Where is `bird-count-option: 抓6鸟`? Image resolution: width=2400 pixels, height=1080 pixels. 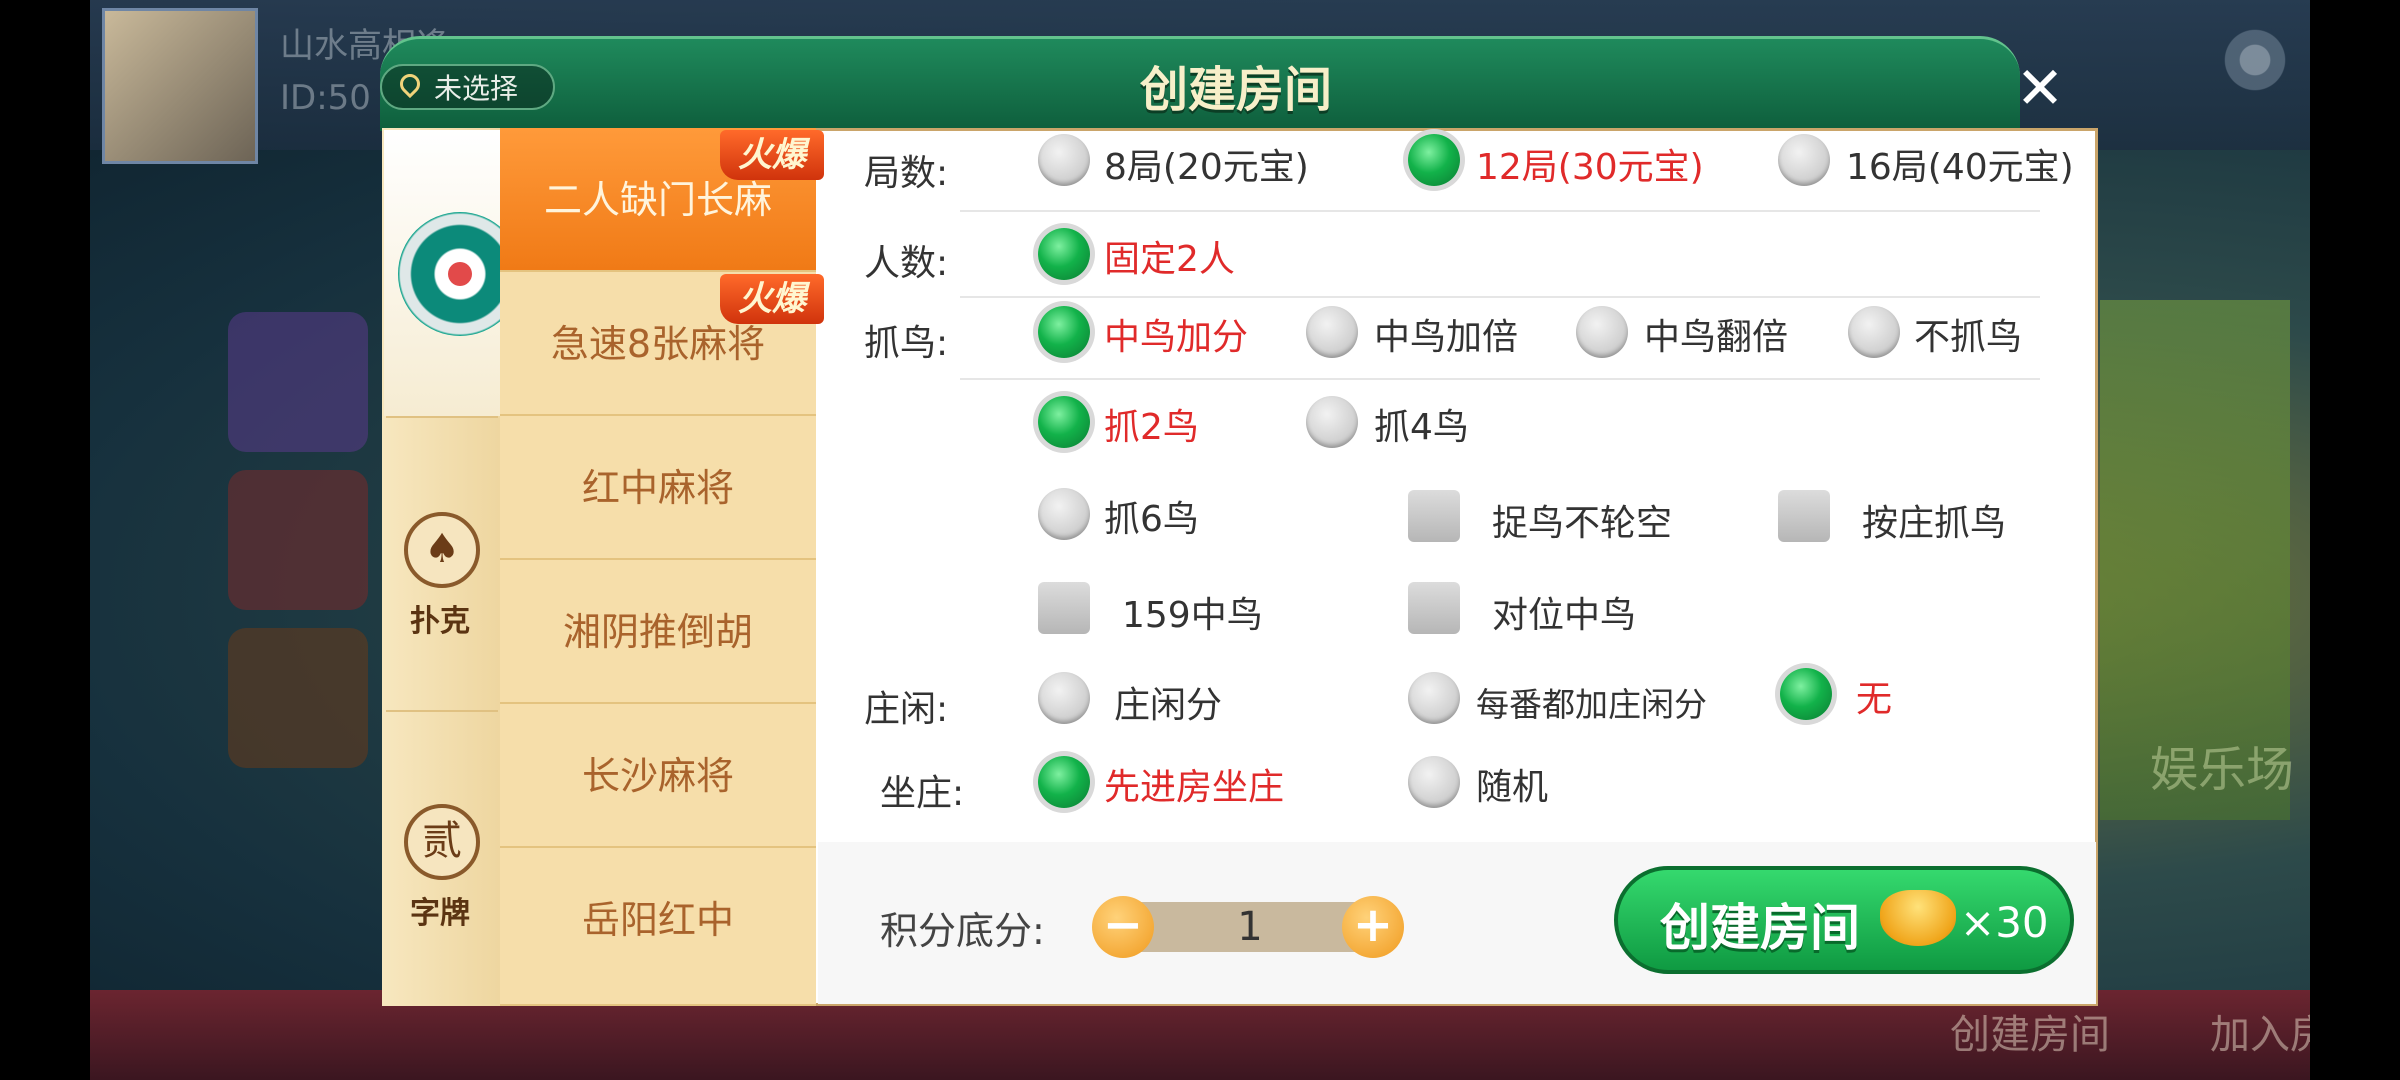
bird-count-option: 抓6鸟 is located at coordinates (1151, 516).